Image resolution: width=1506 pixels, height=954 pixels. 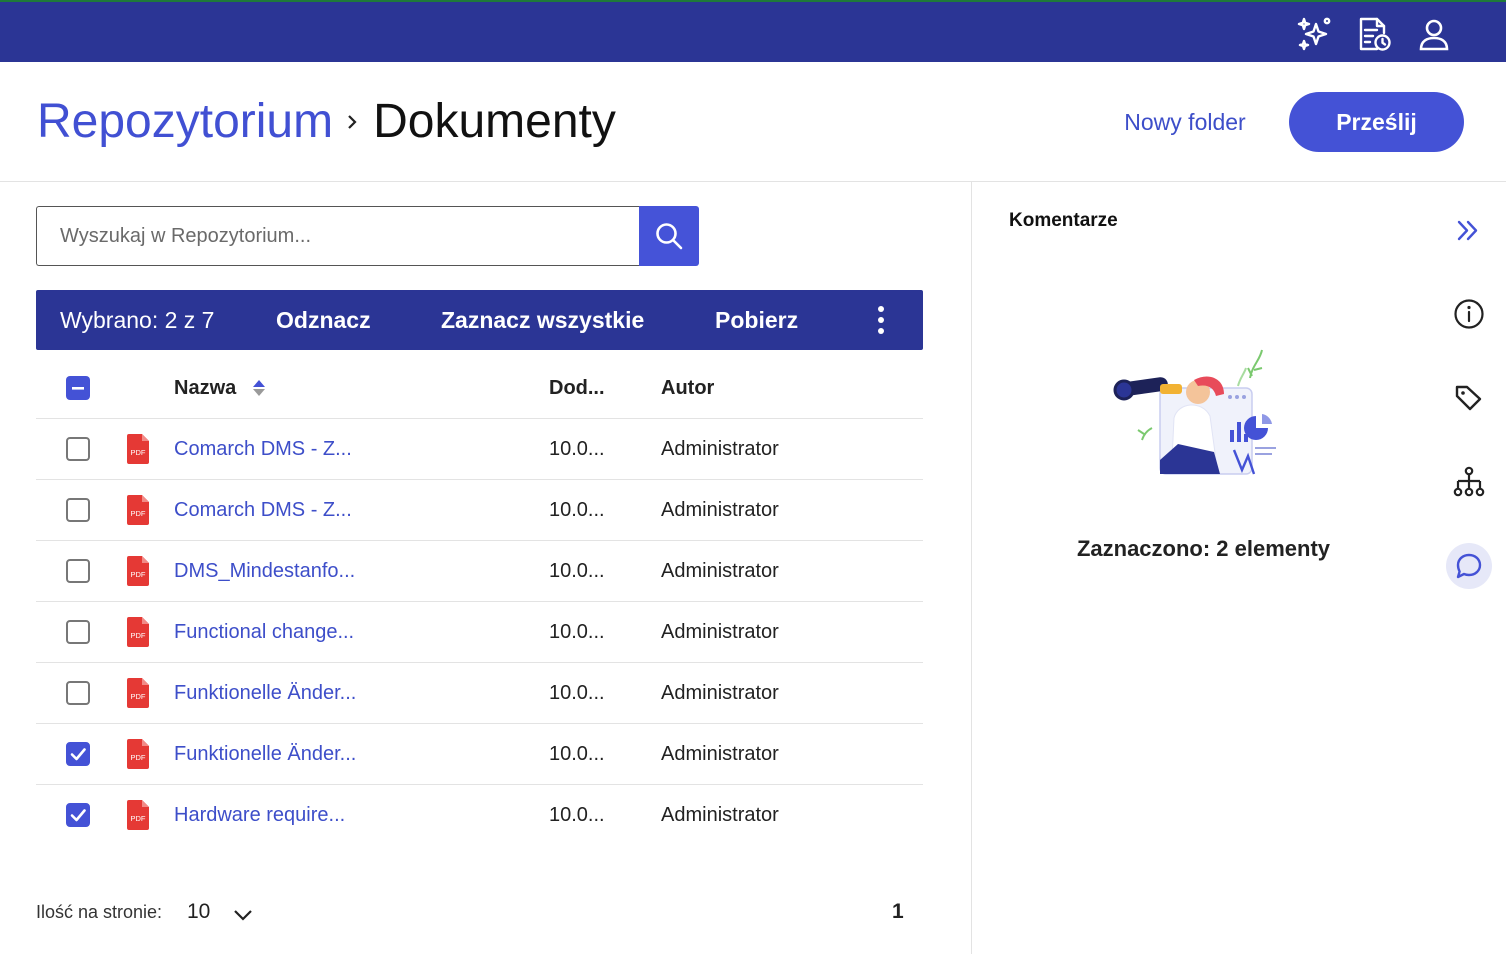 I want to click on sparkles-icon, so click(x=1314, y=34).